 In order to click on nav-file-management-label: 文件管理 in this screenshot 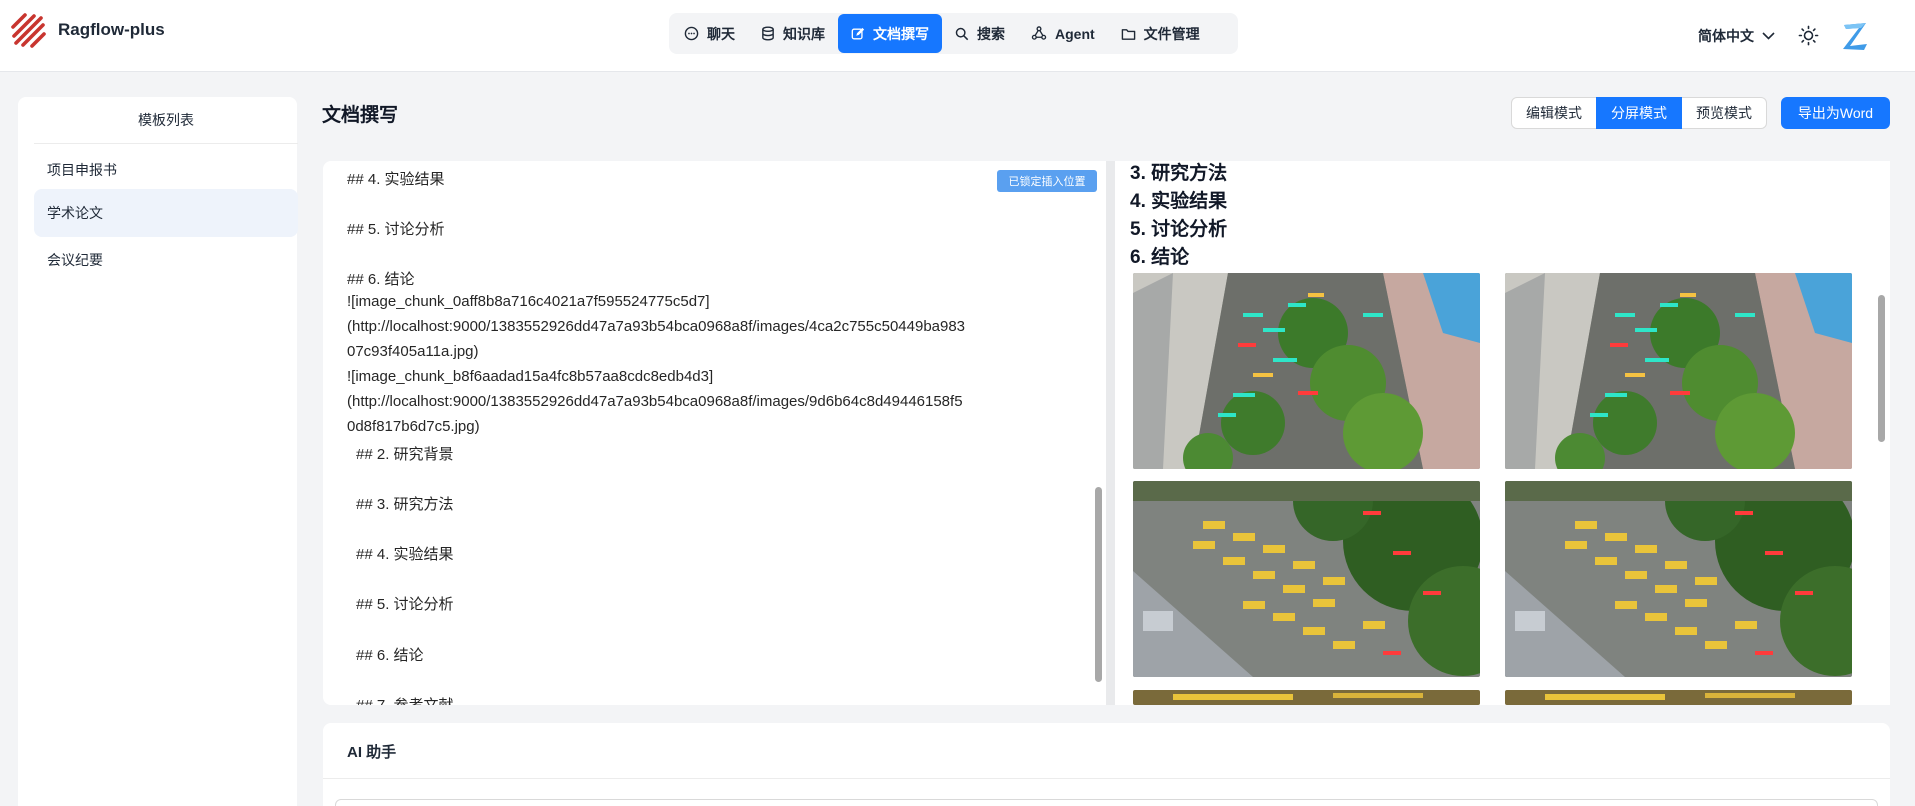, I will do `click(1171, 33)`.